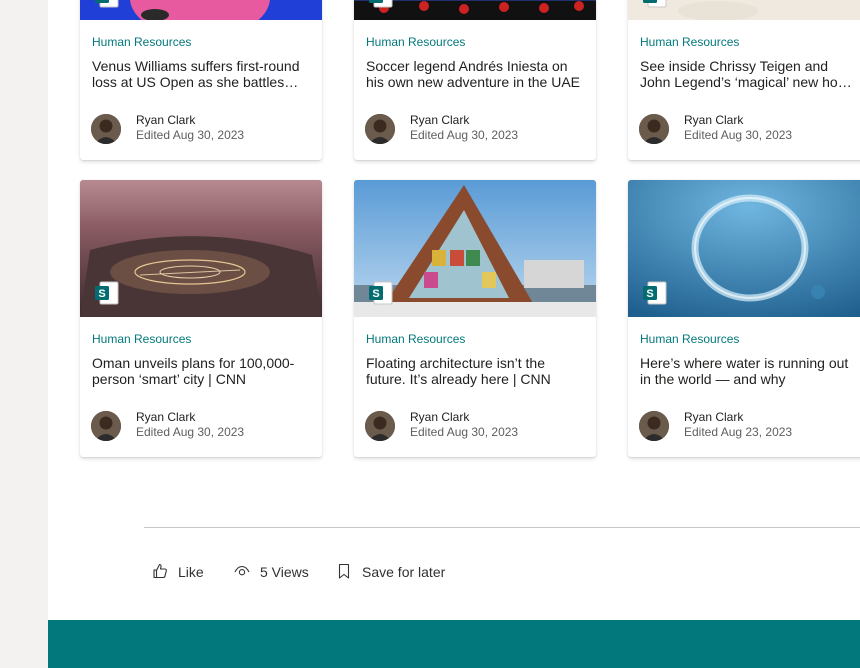 The height and width of the screenshot is (668, 860). What do you see at coordinates (165, 572) in the screenshot?
I see `thumbs-up-icon` at bounding box center [165, 572].